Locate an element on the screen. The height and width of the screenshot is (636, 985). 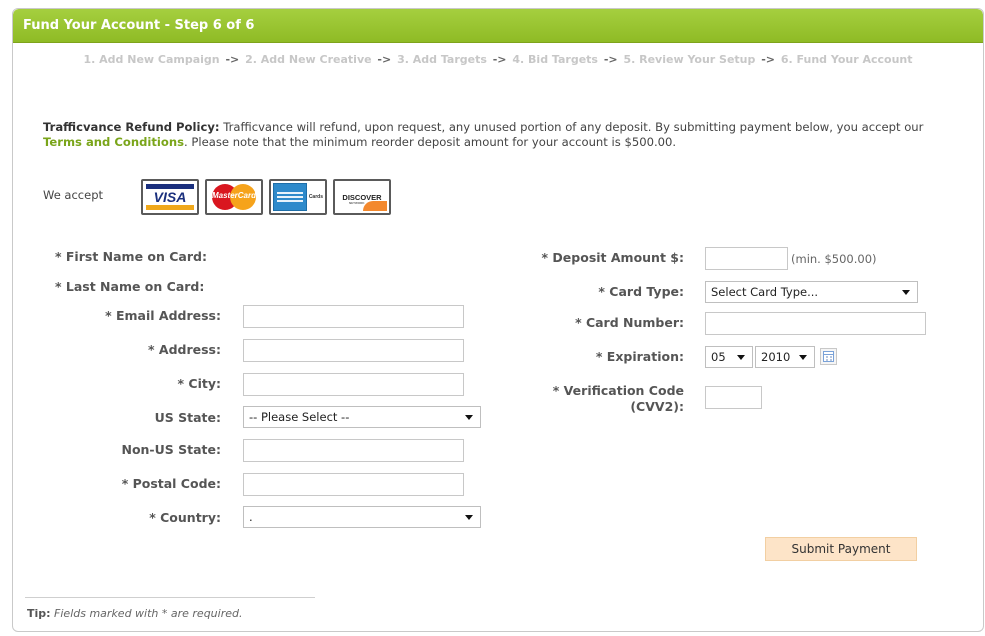
visa-logo: VISA is located at coordinates (170, 197).